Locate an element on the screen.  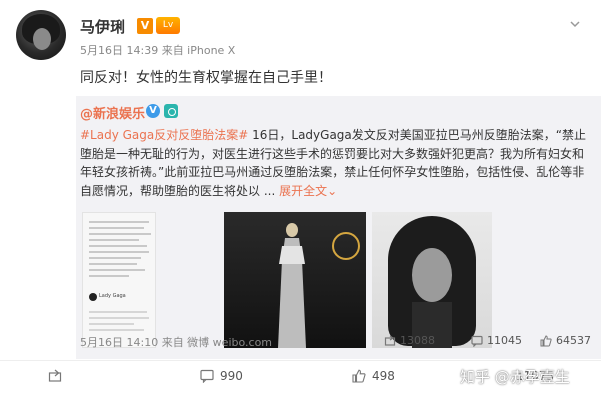
figure-silhouette is located at coordinates (292, 285).